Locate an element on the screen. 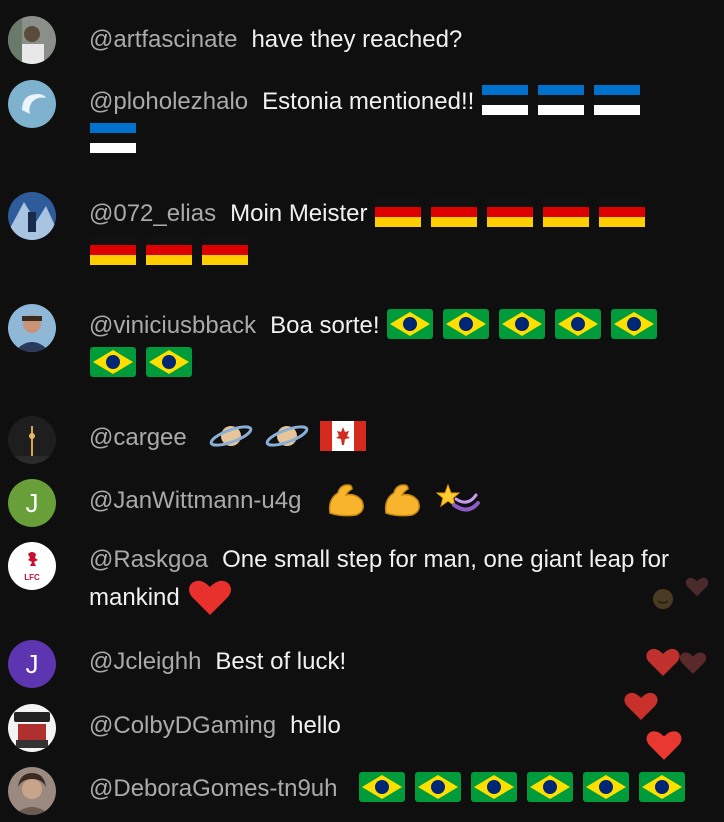 This screenshot has height=822, width=724. dizzy-icon is located at coordinates (458, 499).